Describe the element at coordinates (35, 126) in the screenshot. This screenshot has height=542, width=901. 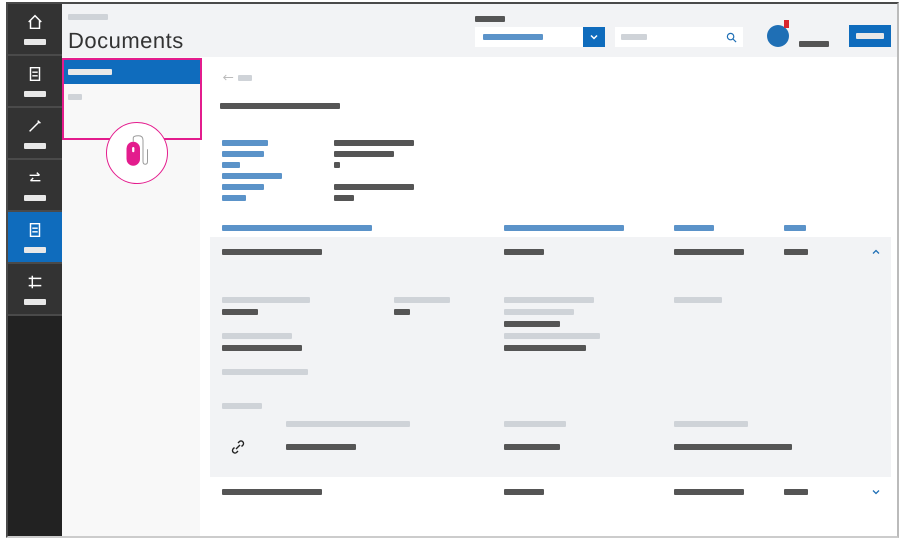
I see `pen-icon` at that location.